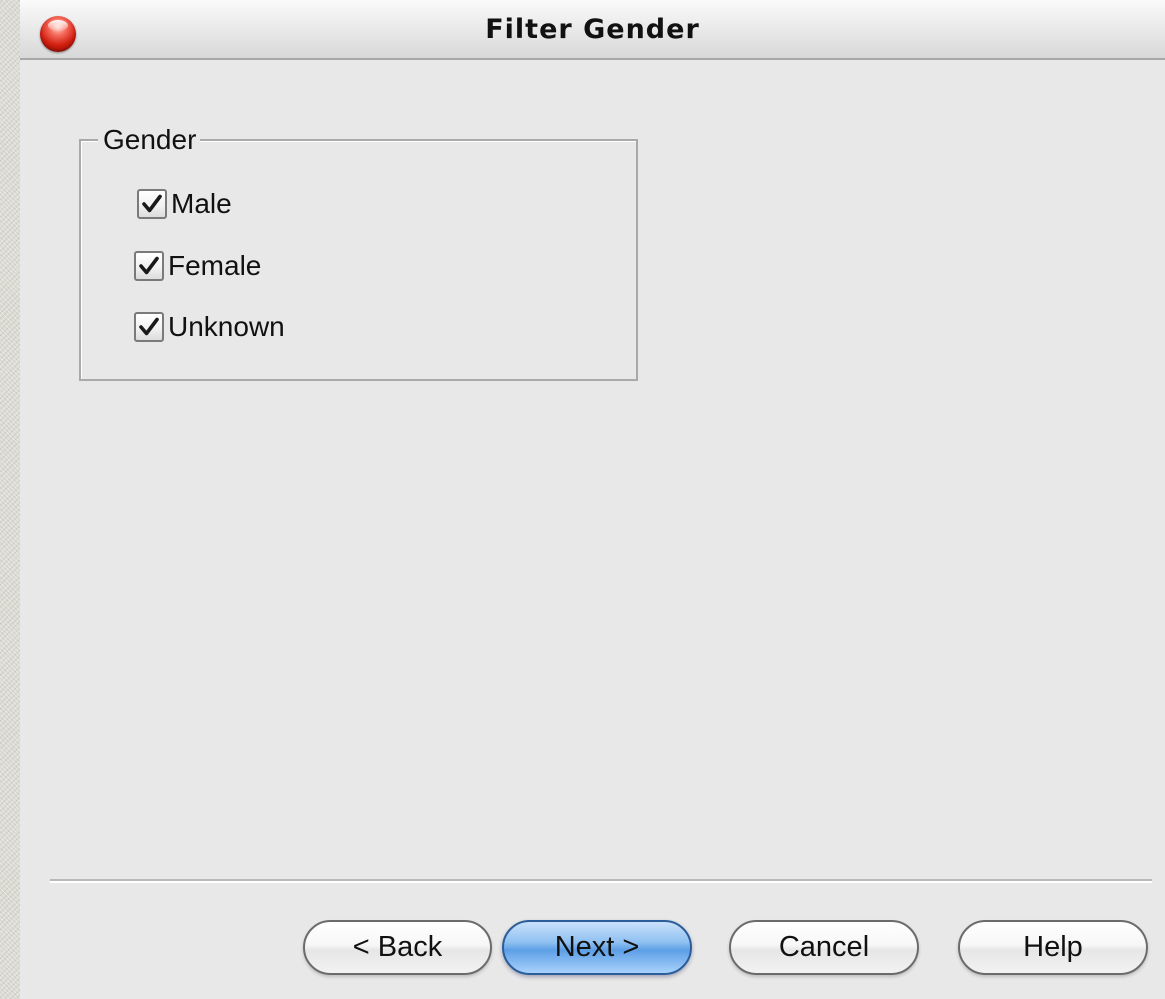 The height and width of the screenshot is (999, 1165). I want to click on window-title: Filter Gender, so click(592, 29).